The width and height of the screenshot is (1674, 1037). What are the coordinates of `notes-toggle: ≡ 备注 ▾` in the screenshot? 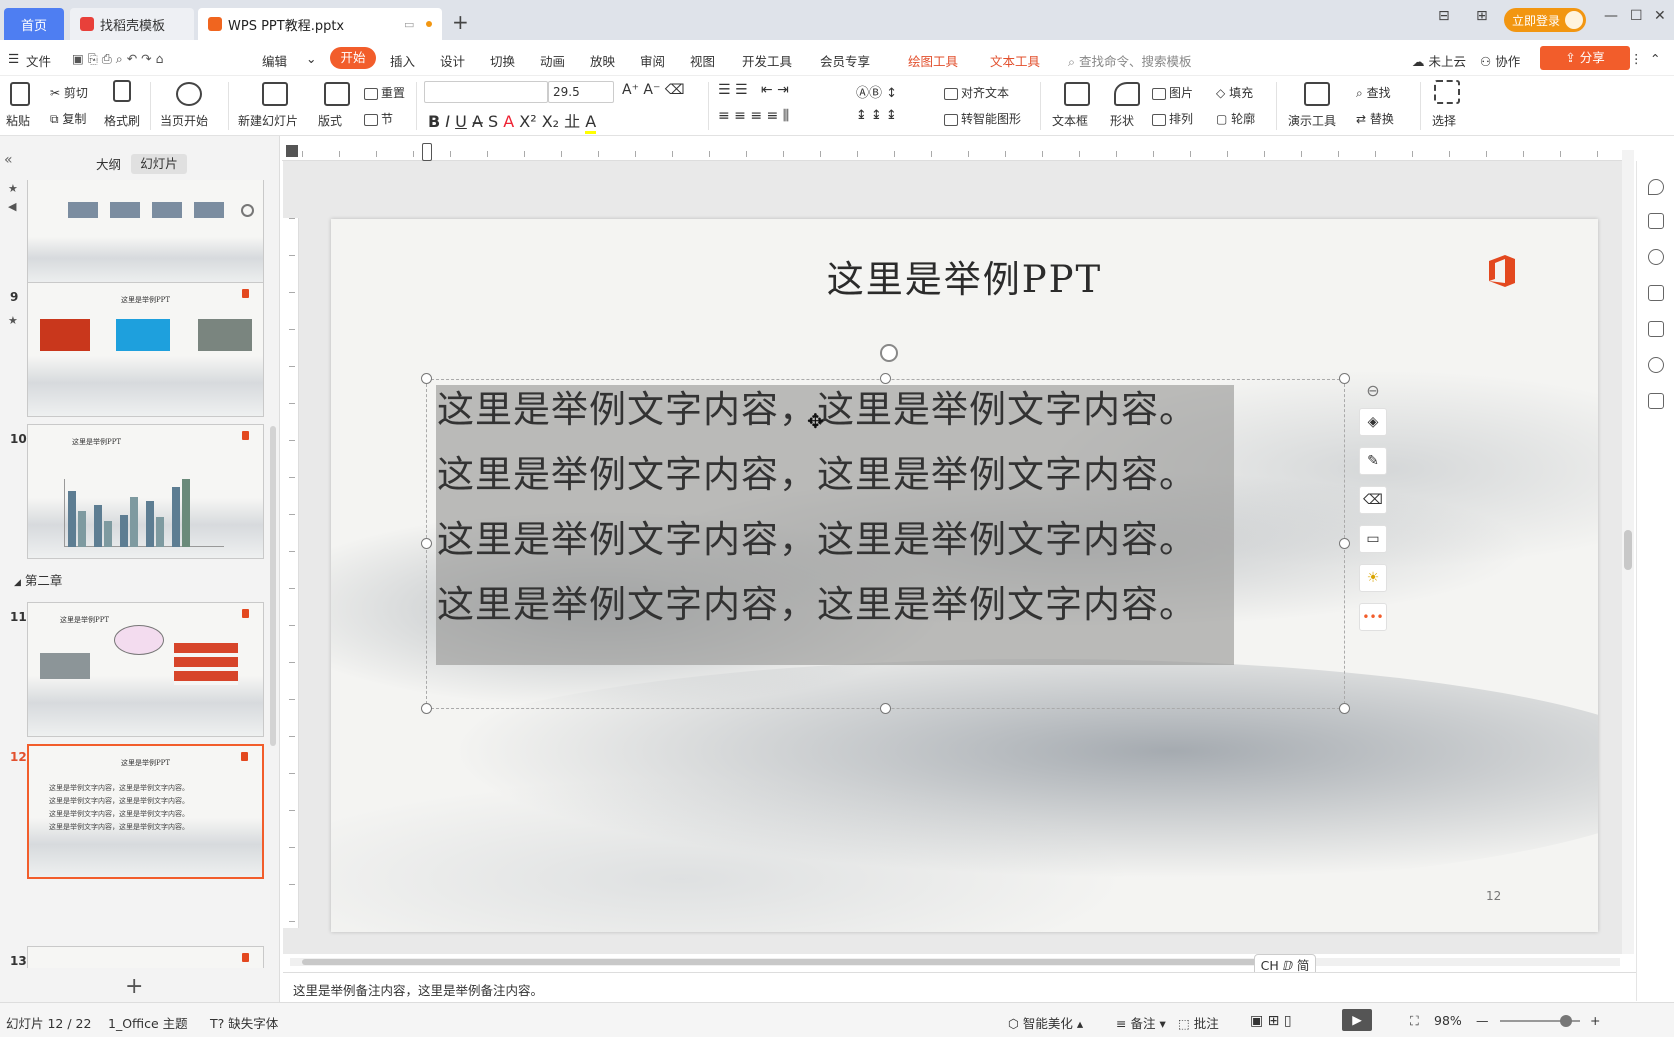 It's located at (1141, 1022).